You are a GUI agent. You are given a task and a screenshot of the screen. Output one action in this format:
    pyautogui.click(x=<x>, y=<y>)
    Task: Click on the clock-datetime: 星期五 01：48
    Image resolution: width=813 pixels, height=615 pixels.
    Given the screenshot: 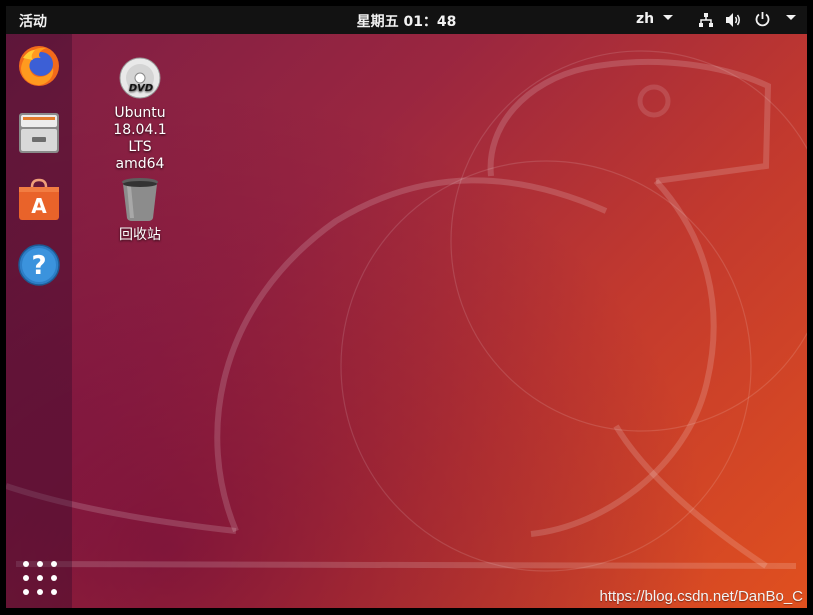 What is the action you would take?
    pyautogui.click(x=407, y=22)
    